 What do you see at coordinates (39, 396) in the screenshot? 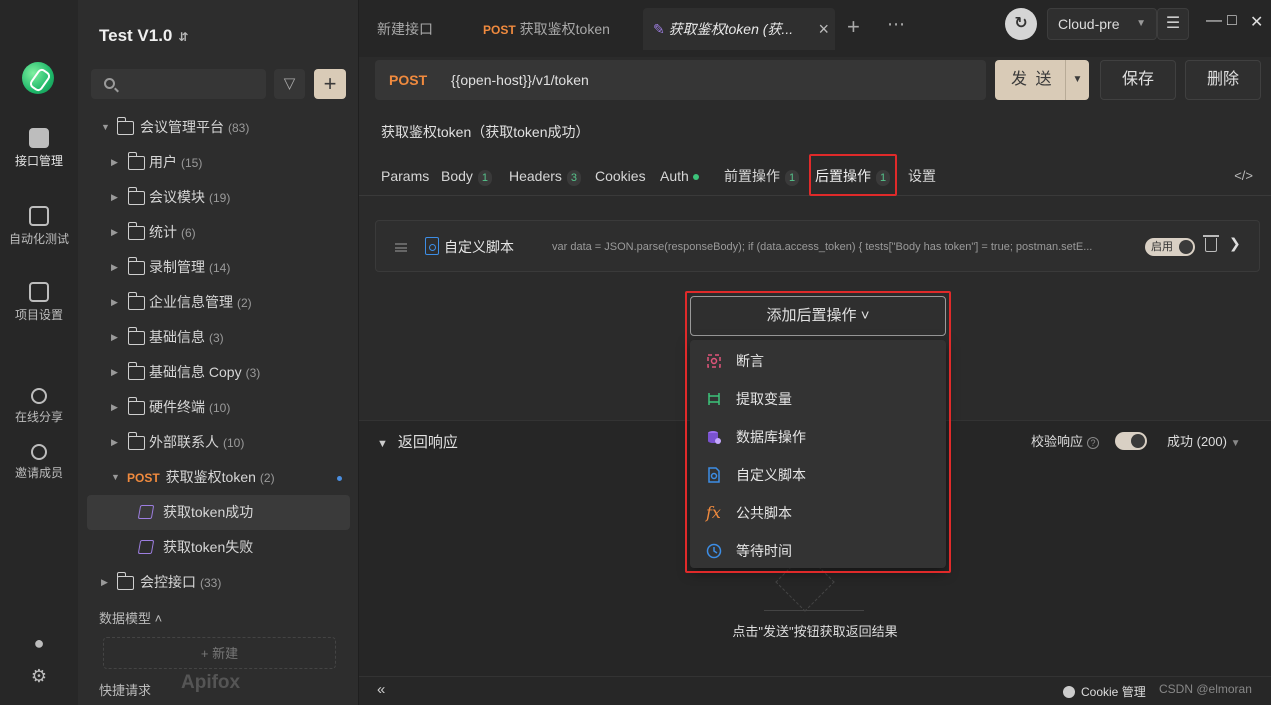
I see `share-icon` at bounding box center [39, 396].